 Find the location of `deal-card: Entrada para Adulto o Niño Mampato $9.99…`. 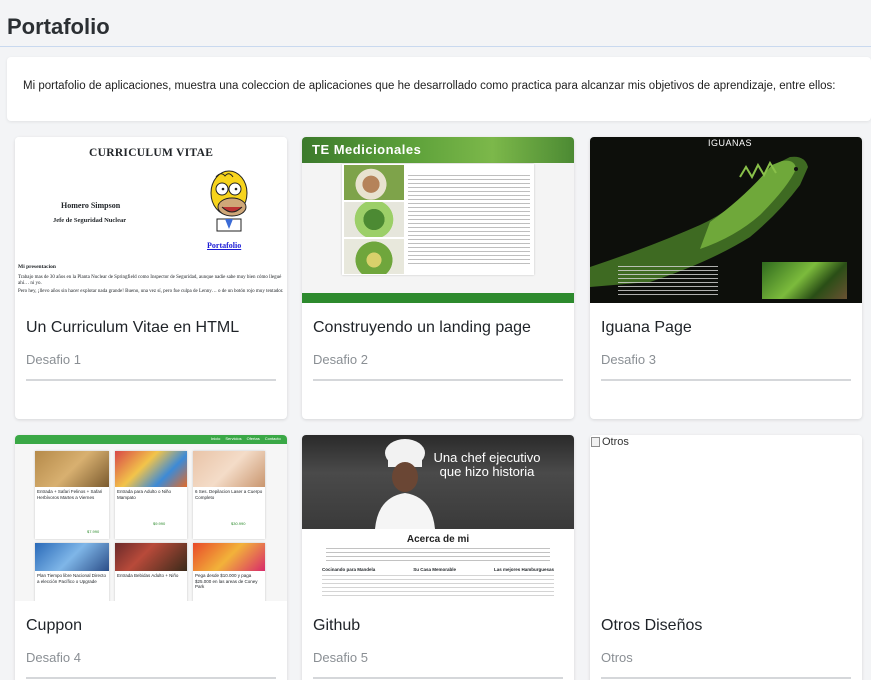

deal-card: Entrada para Adulto o Niño Mampato $9.99… is located at coordinates (151, 495).